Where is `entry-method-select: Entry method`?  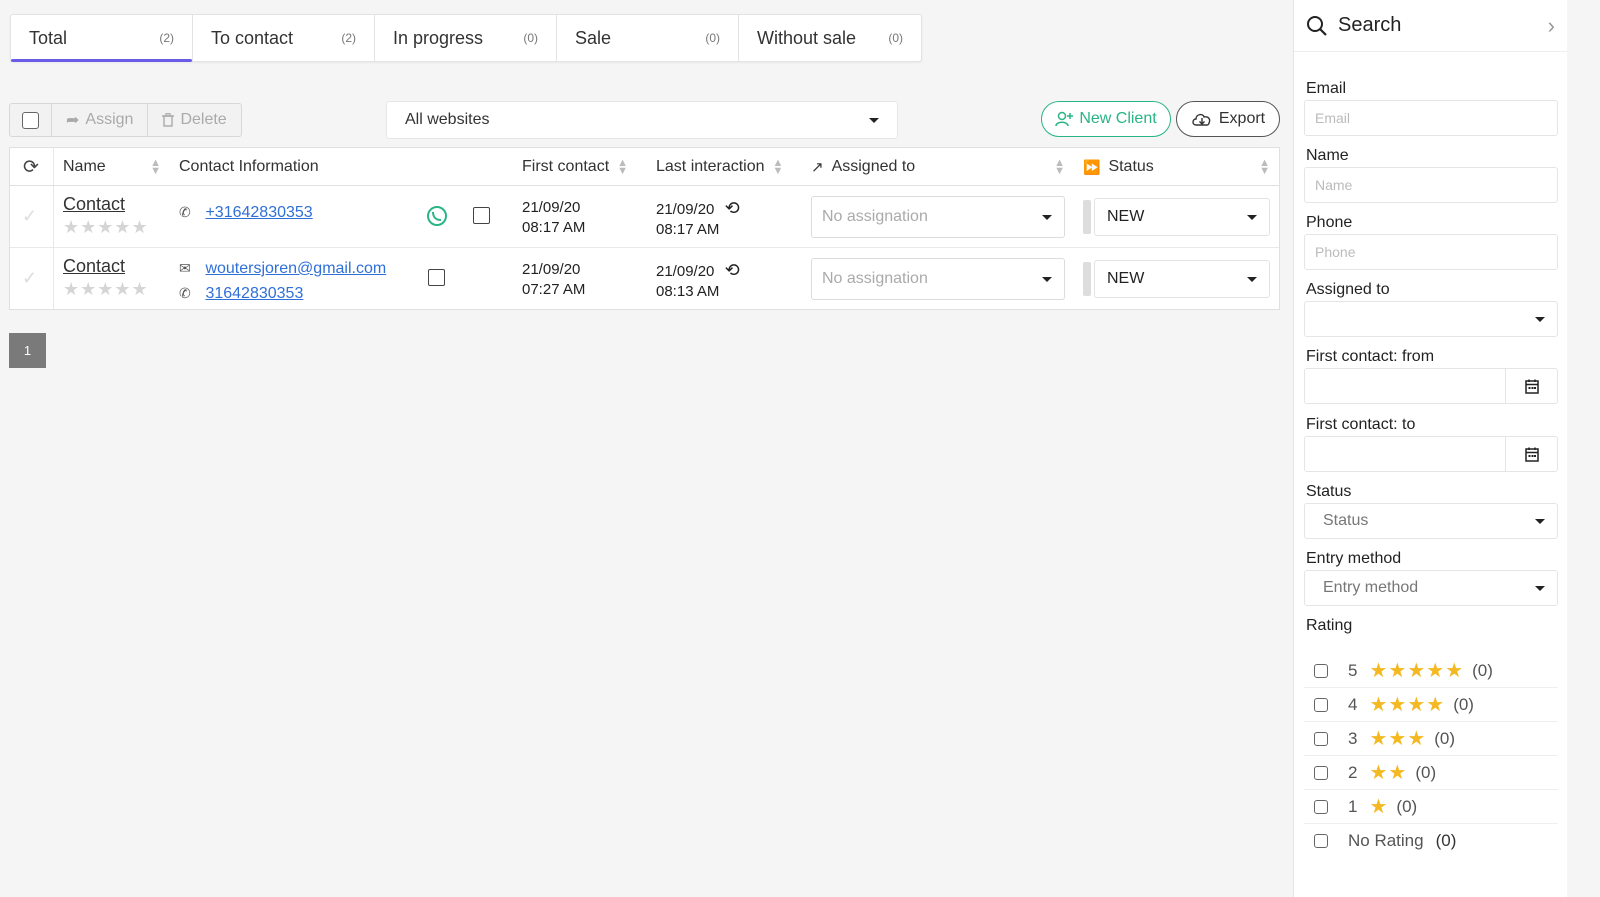
entry-method-select: Entry method is located at coordinates (1431, 588).